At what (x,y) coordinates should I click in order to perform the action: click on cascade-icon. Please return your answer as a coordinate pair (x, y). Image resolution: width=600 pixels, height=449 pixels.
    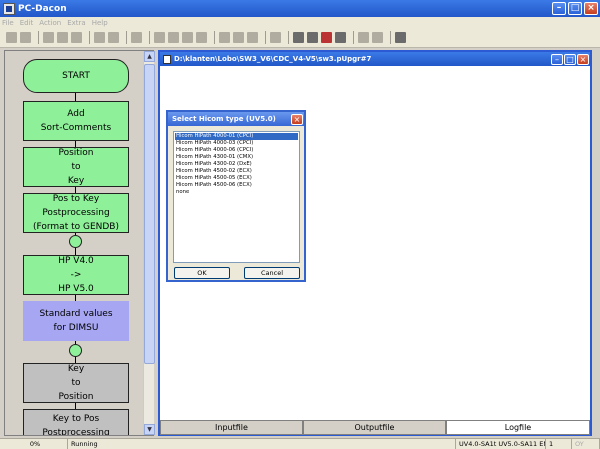
    Looking at the image, I should click on (173, 37).